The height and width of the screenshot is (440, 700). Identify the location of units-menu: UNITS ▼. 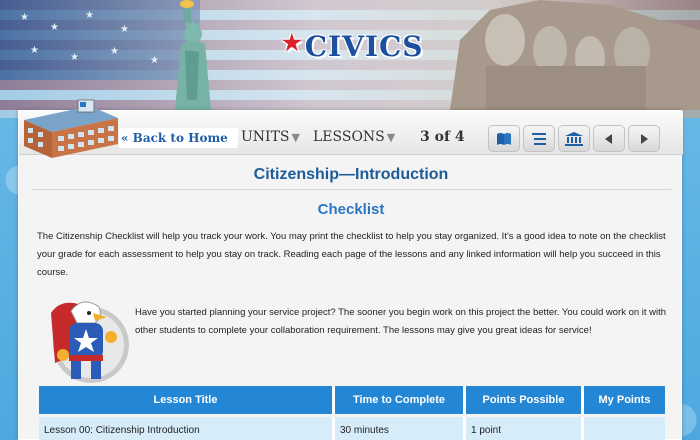
(270, 137).